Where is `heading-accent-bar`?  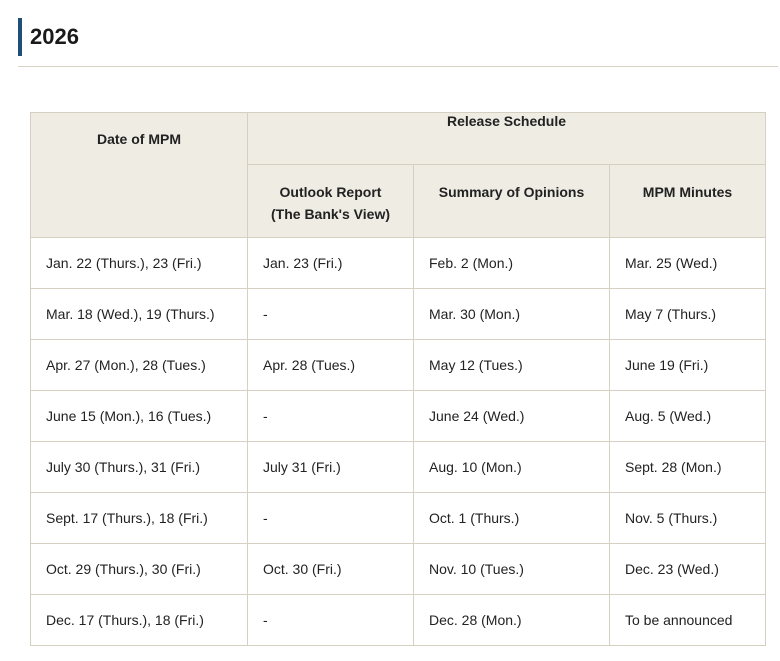 heading-accent-bar is located at coordinates (20, 37).